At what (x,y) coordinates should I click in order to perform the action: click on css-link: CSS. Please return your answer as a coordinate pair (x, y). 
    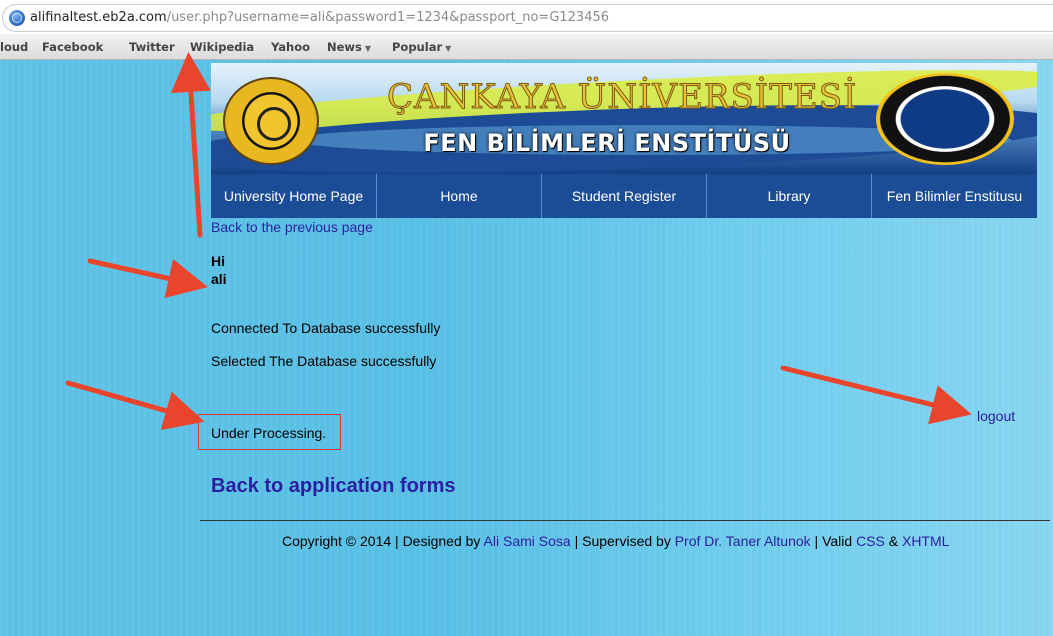
    Looking at the image, I should click on (870, 541).